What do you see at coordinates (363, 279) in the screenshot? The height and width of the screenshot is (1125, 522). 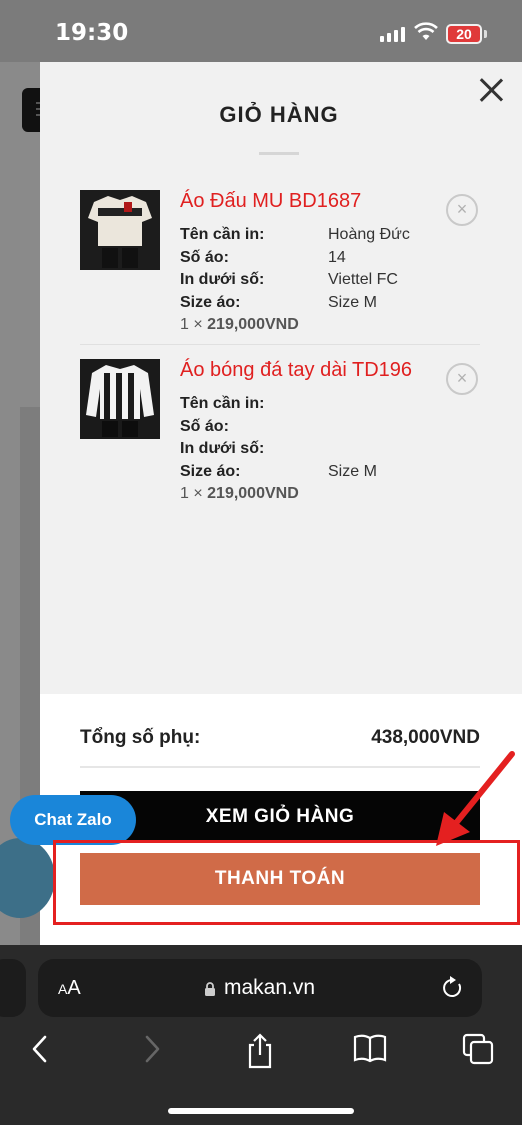 I see `attr-value: Viettel FC` at bounding box center [363, 279].